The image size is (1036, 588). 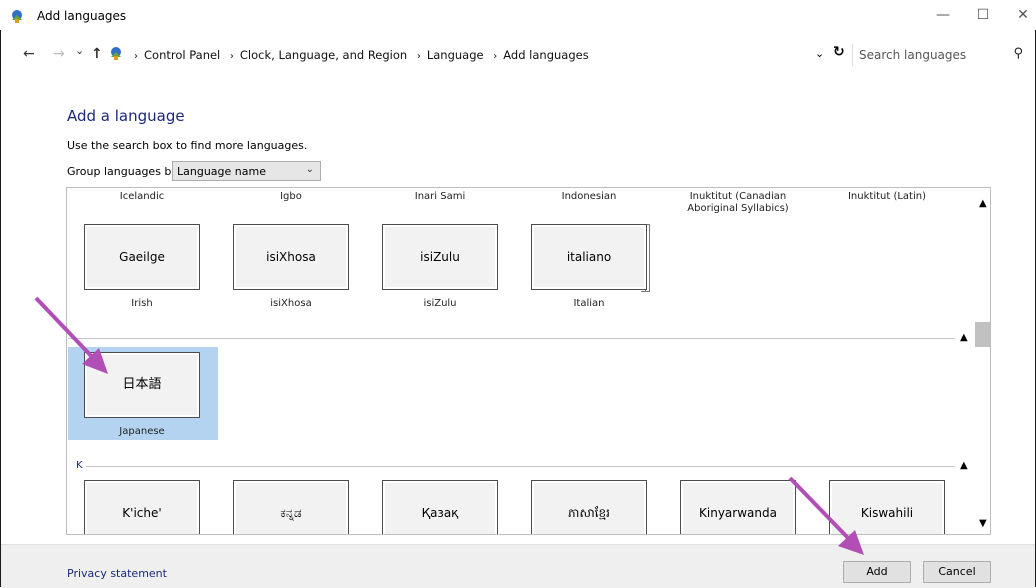 What do you see at coordinates (511, 338) in the screenshot?
I see `group-divider-j` at bounding box center [511, 338].